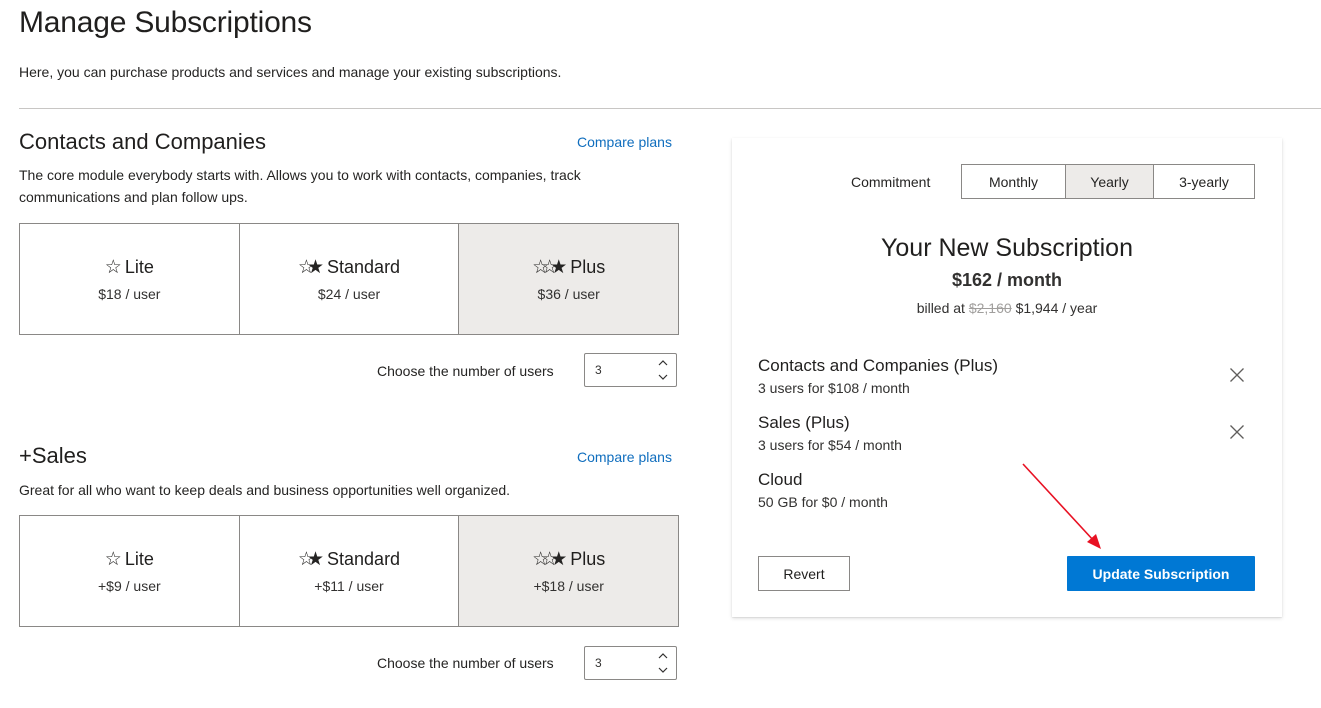  Describe the element at coordinates (569, 571) in the screenshot. I see `sales-plan-plus: ☆ ☆ ★ Plus +$18 / user` at that location.